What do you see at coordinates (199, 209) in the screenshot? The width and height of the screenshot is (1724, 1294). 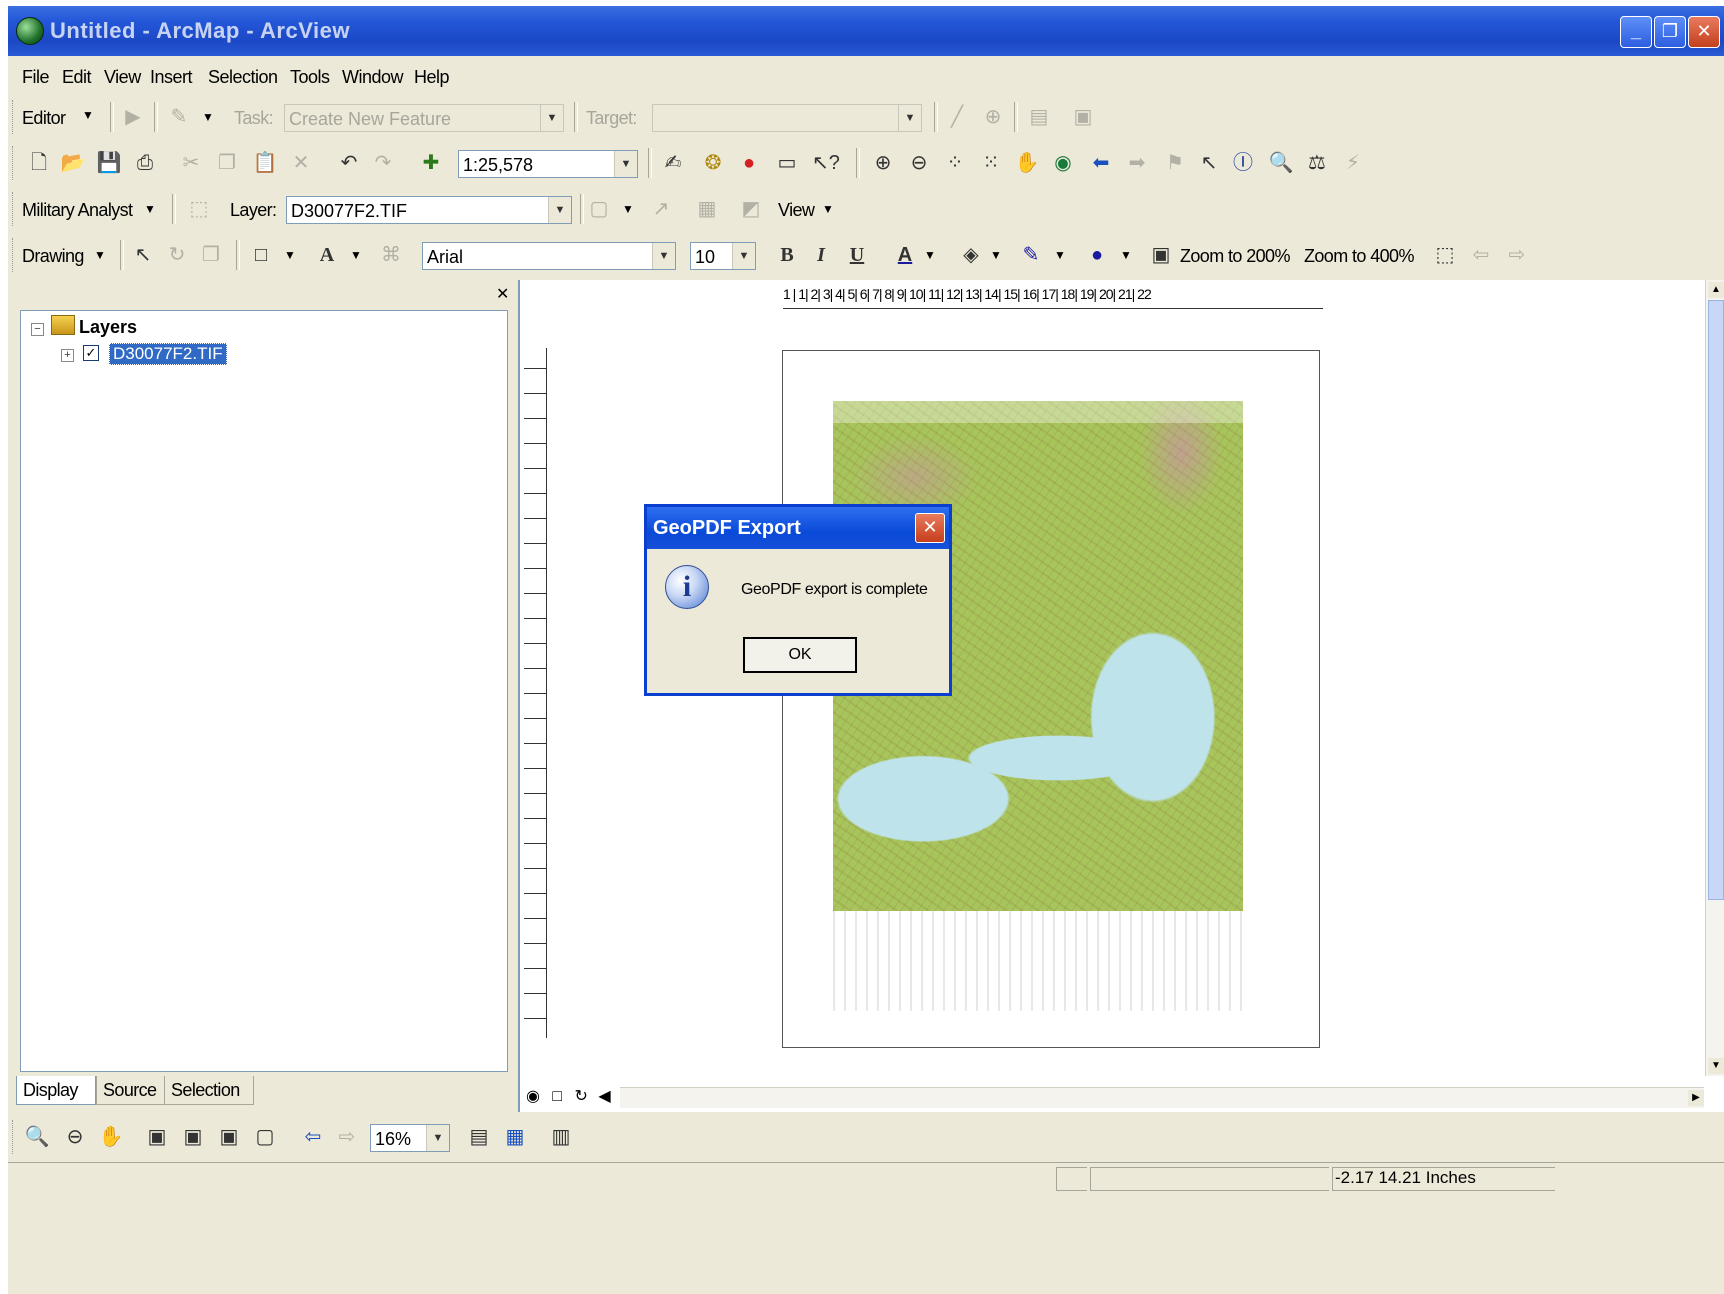 I see `extent-tool-icon: ⬚` at bounding box center [199, 209].